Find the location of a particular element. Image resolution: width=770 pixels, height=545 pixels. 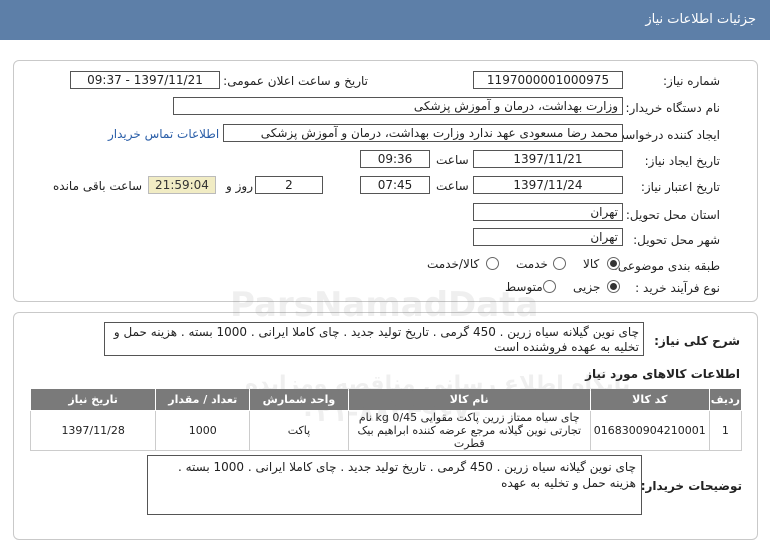

watermark-latin: ParsNamadData is located at coordinates (384, 305).